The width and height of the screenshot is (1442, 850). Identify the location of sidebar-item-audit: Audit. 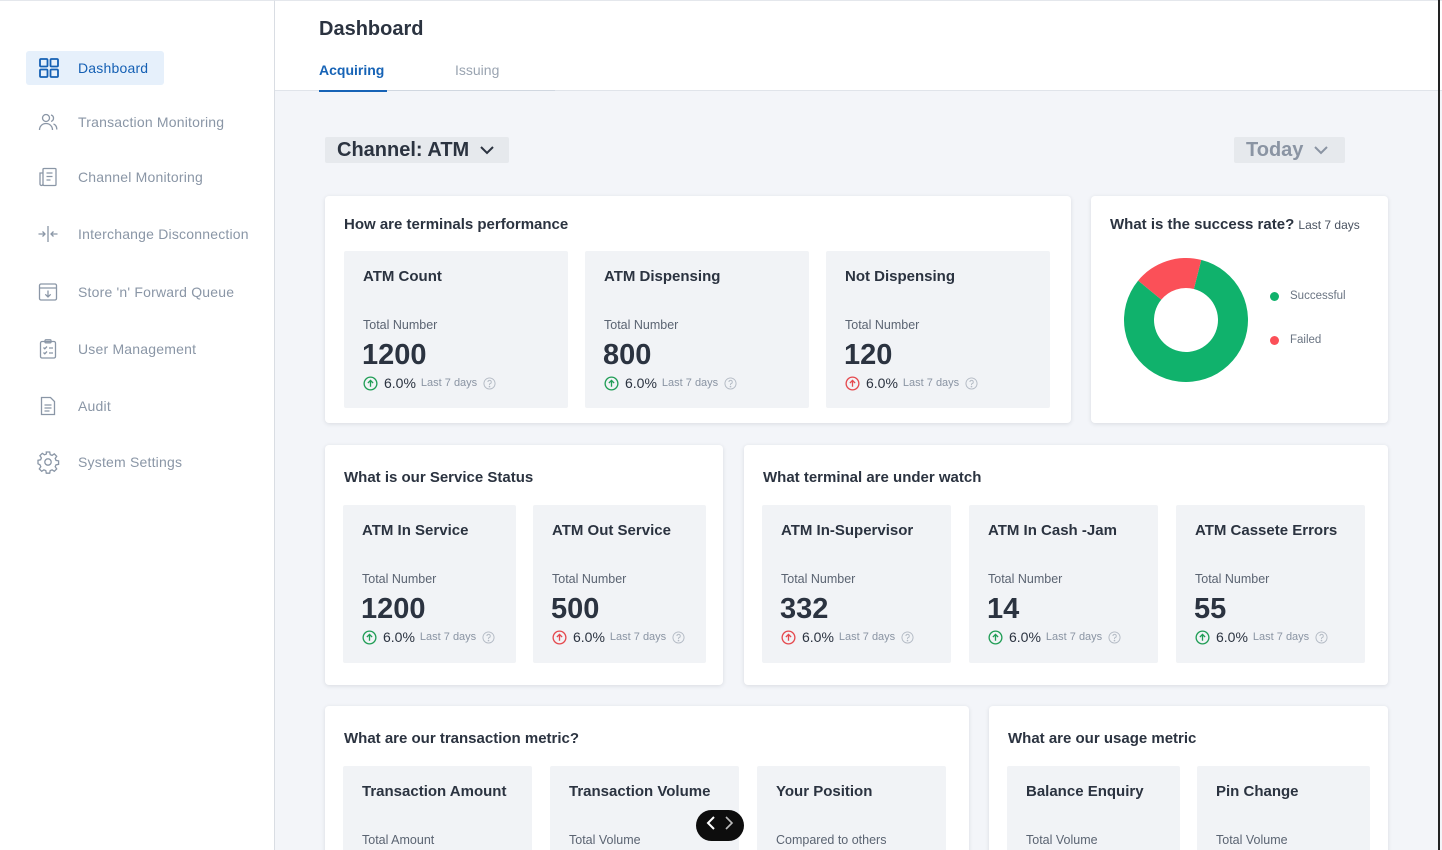
(68, 406).